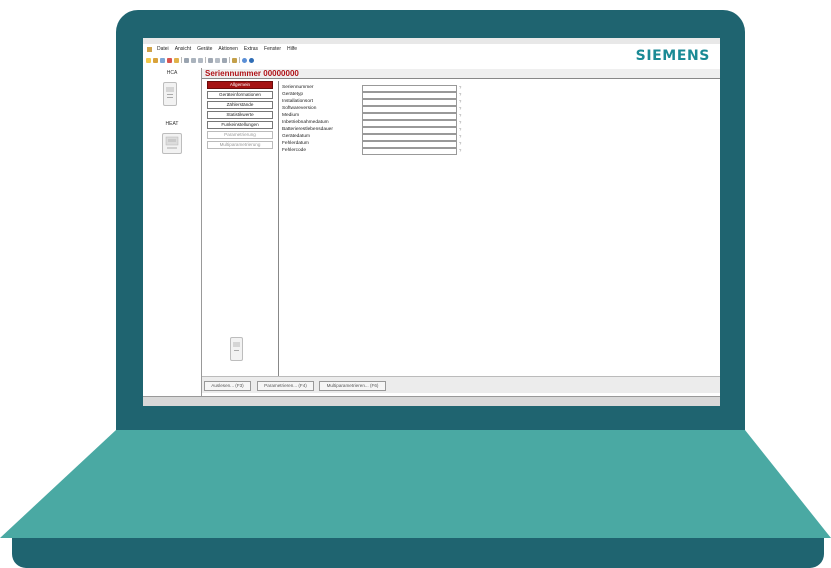 The image size is (831, 568). Describe the element at coordinates (409, 123) in the screenshot. I see `inbetriebnahmedatum-field` at that location.